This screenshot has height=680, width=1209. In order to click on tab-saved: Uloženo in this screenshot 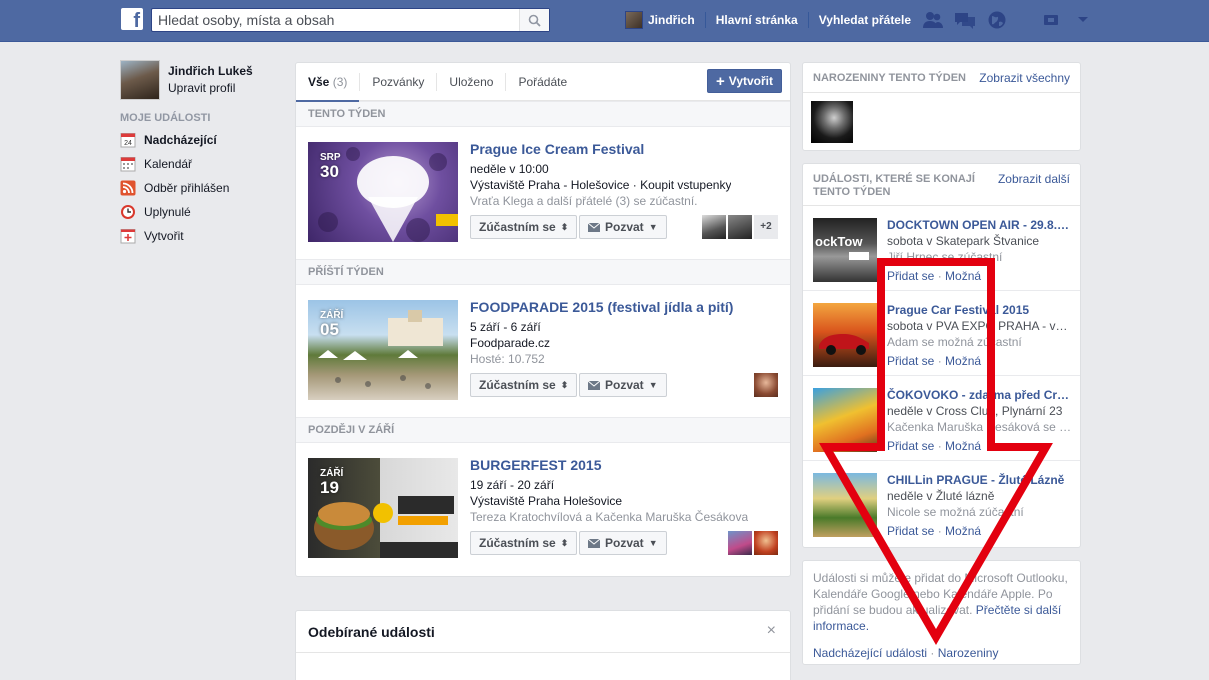, I will do `click(471, 81)`.